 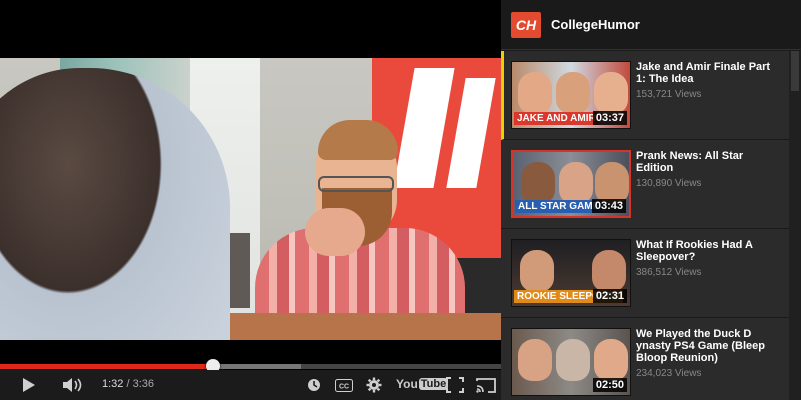 What do you see at coordinates (559, 206) in the screenshot?
I see `thumbnail-strap: ALL STAR GAME` at bounding box center [559, 206].